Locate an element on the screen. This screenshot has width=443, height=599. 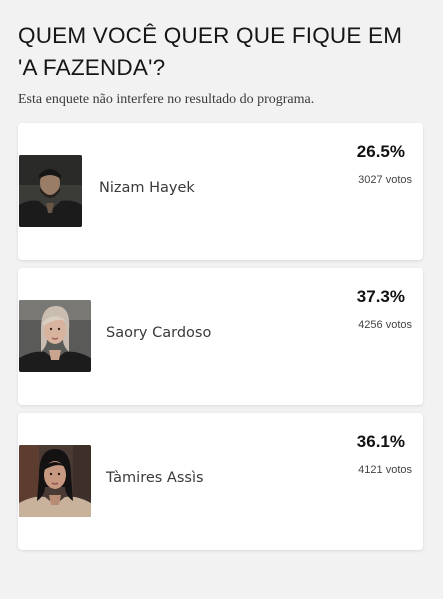
tamires-assis-photo is located at coordinates (55, 481).